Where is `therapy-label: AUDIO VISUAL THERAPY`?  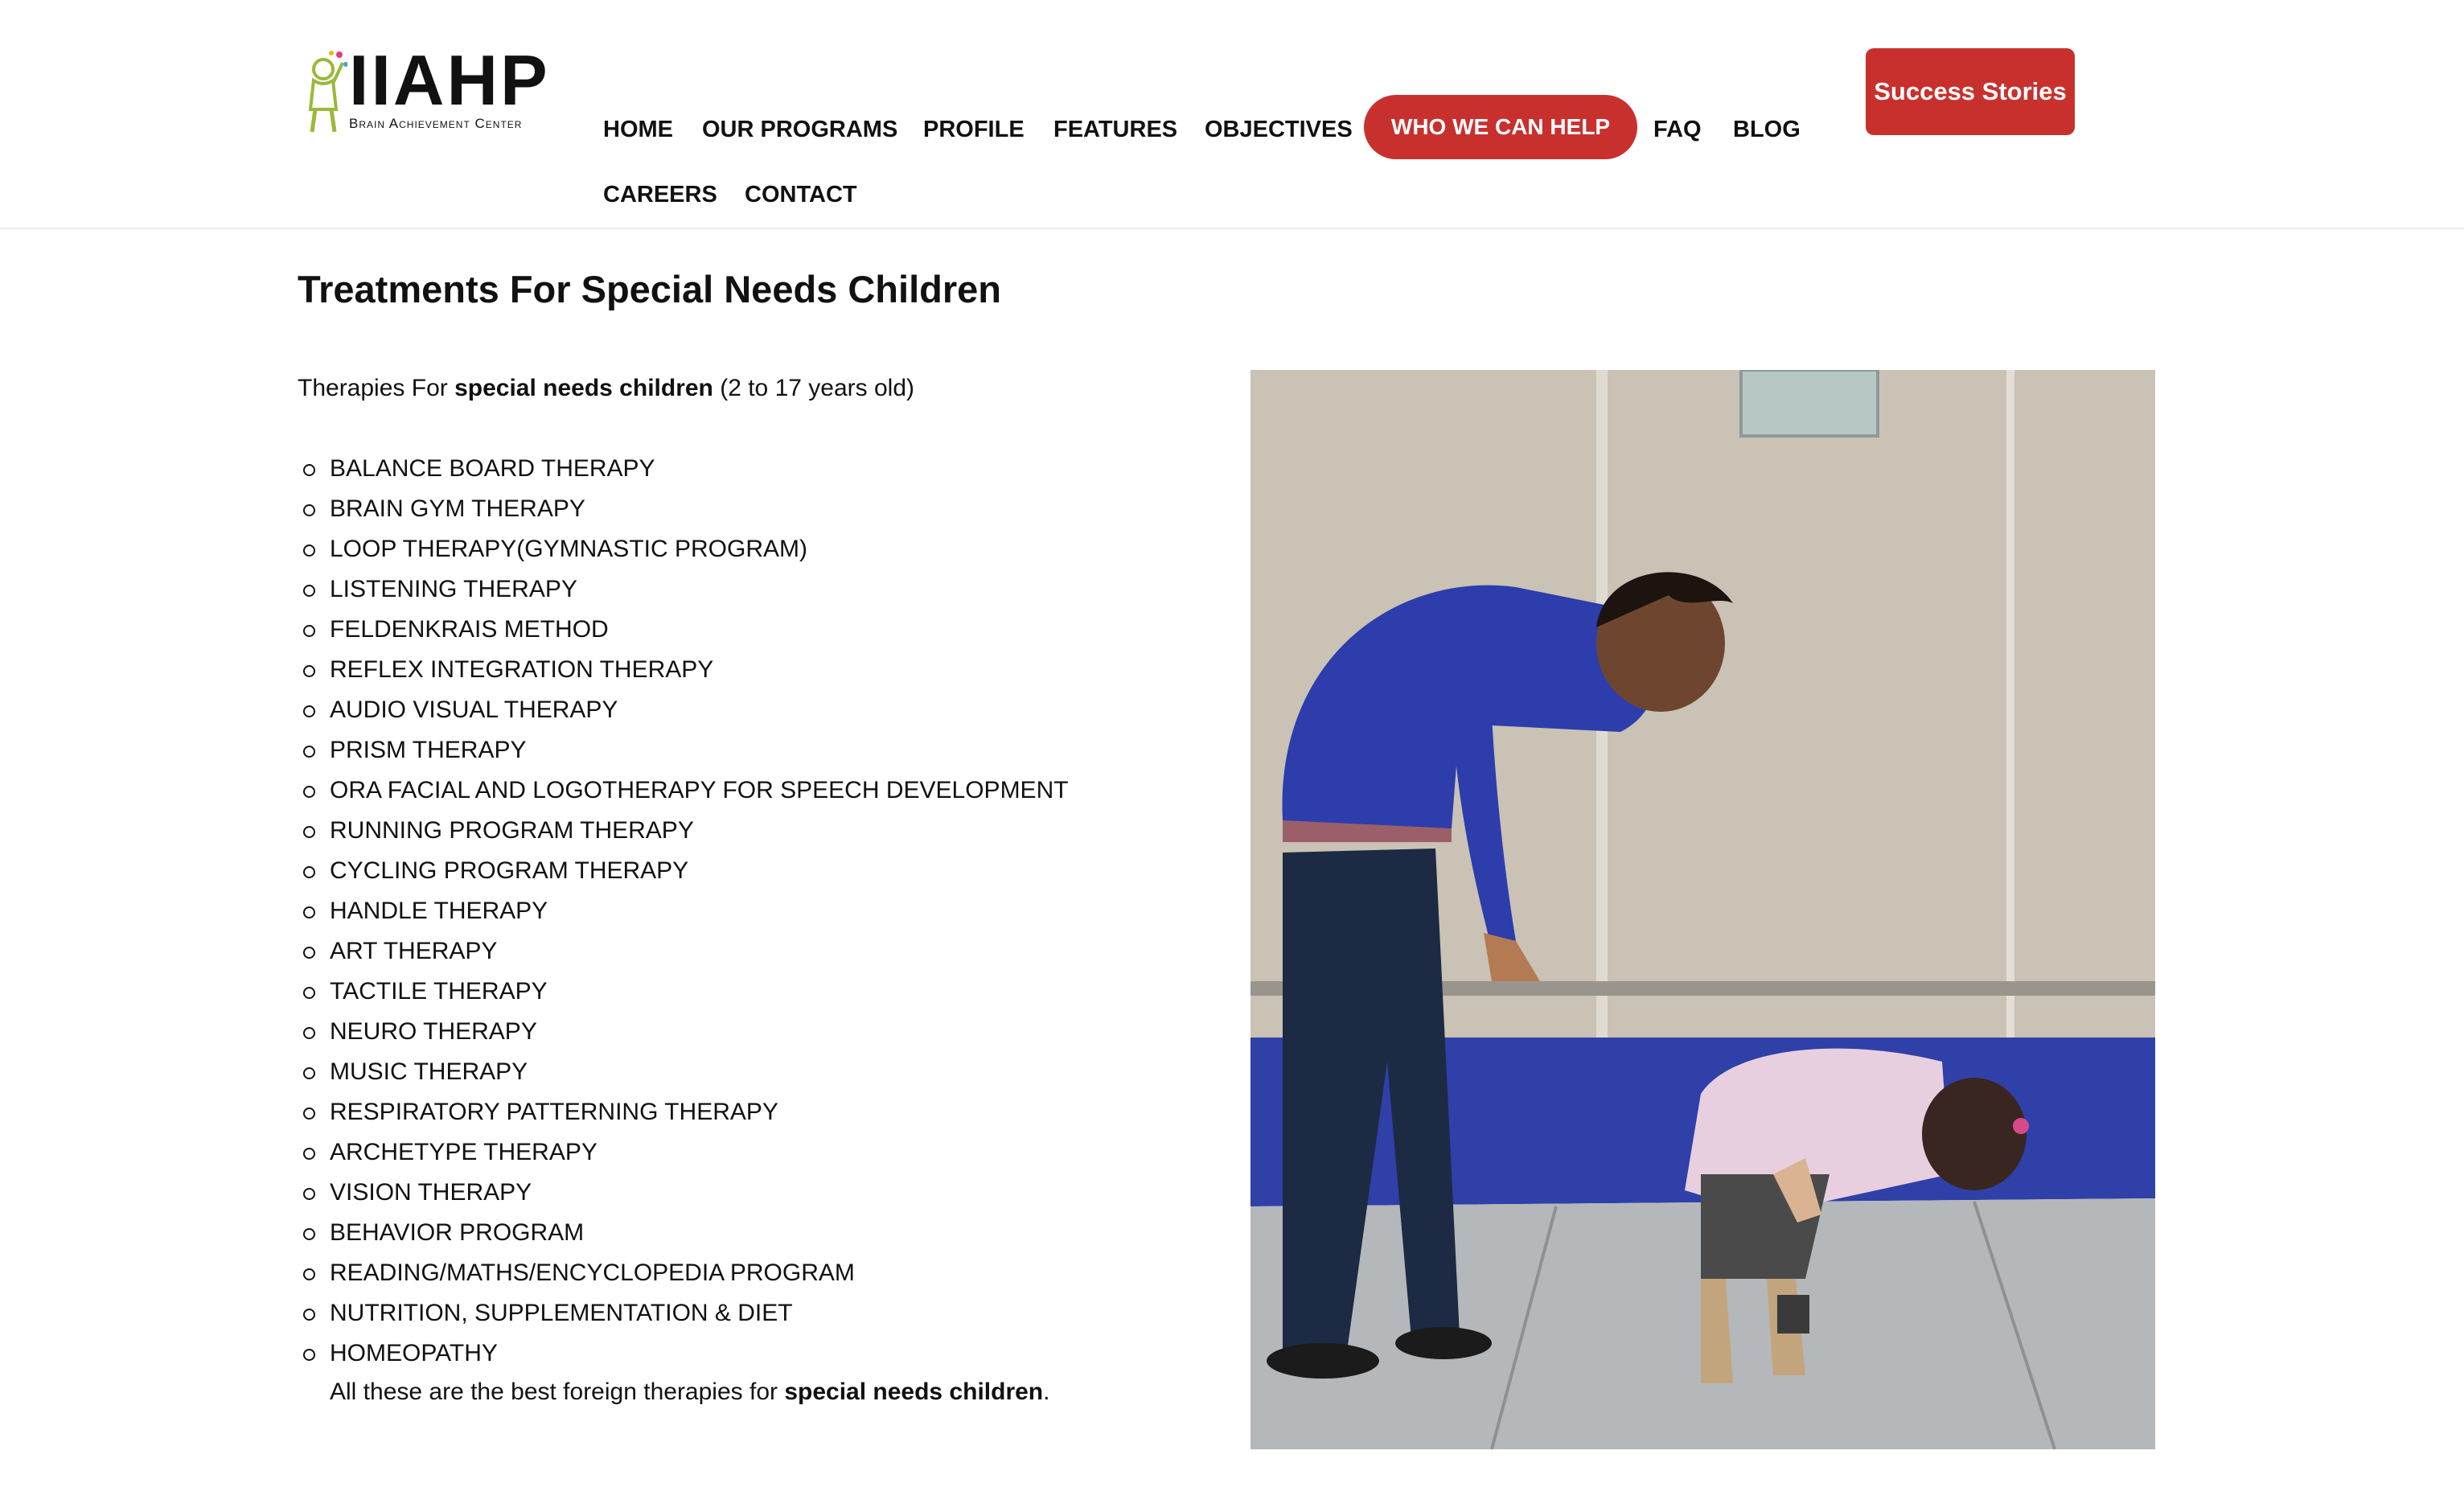 therapy-label: AUDIO VISUAL THERAPY is located at coordinates (474, 710).